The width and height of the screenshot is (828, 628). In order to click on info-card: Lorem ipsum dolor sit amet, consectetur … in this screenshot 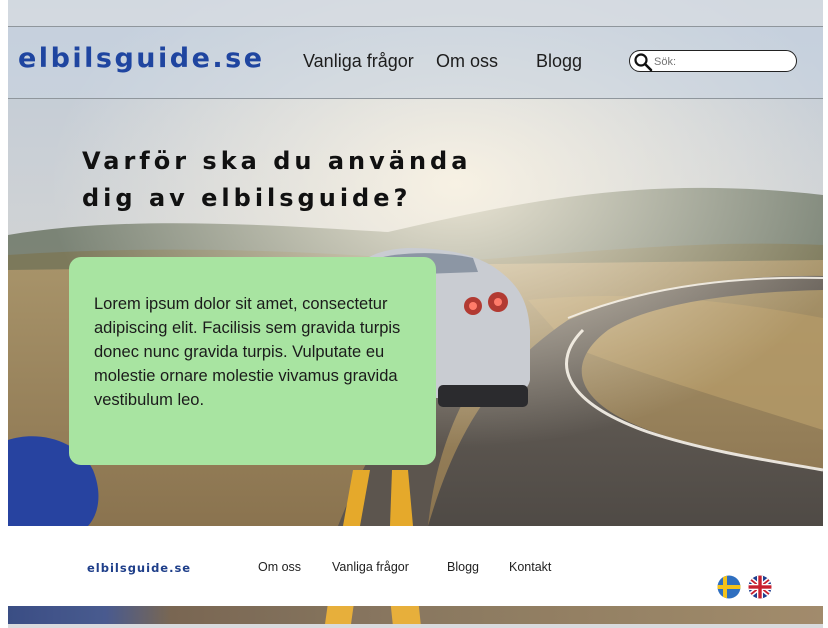, I will do `click(252, 361)`.